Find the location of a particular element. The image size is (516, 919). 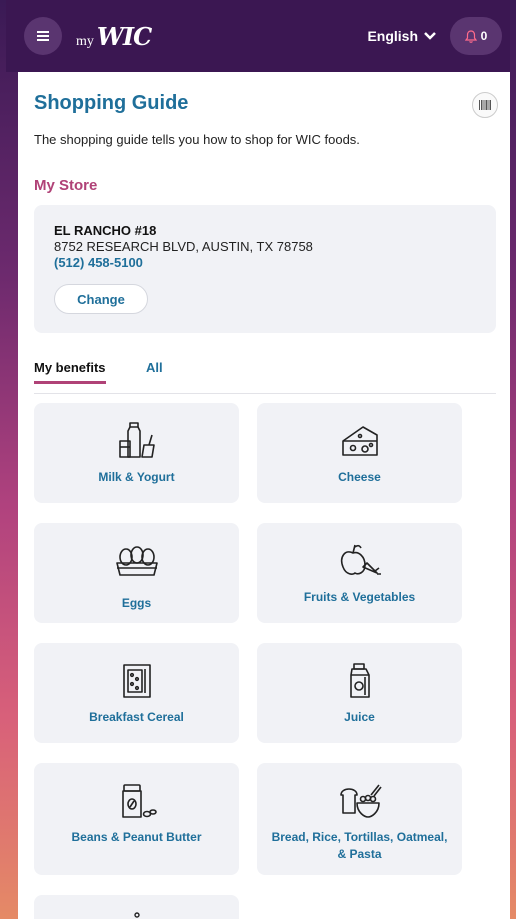

barcode-scan-button is located at coordinates (485, 105).